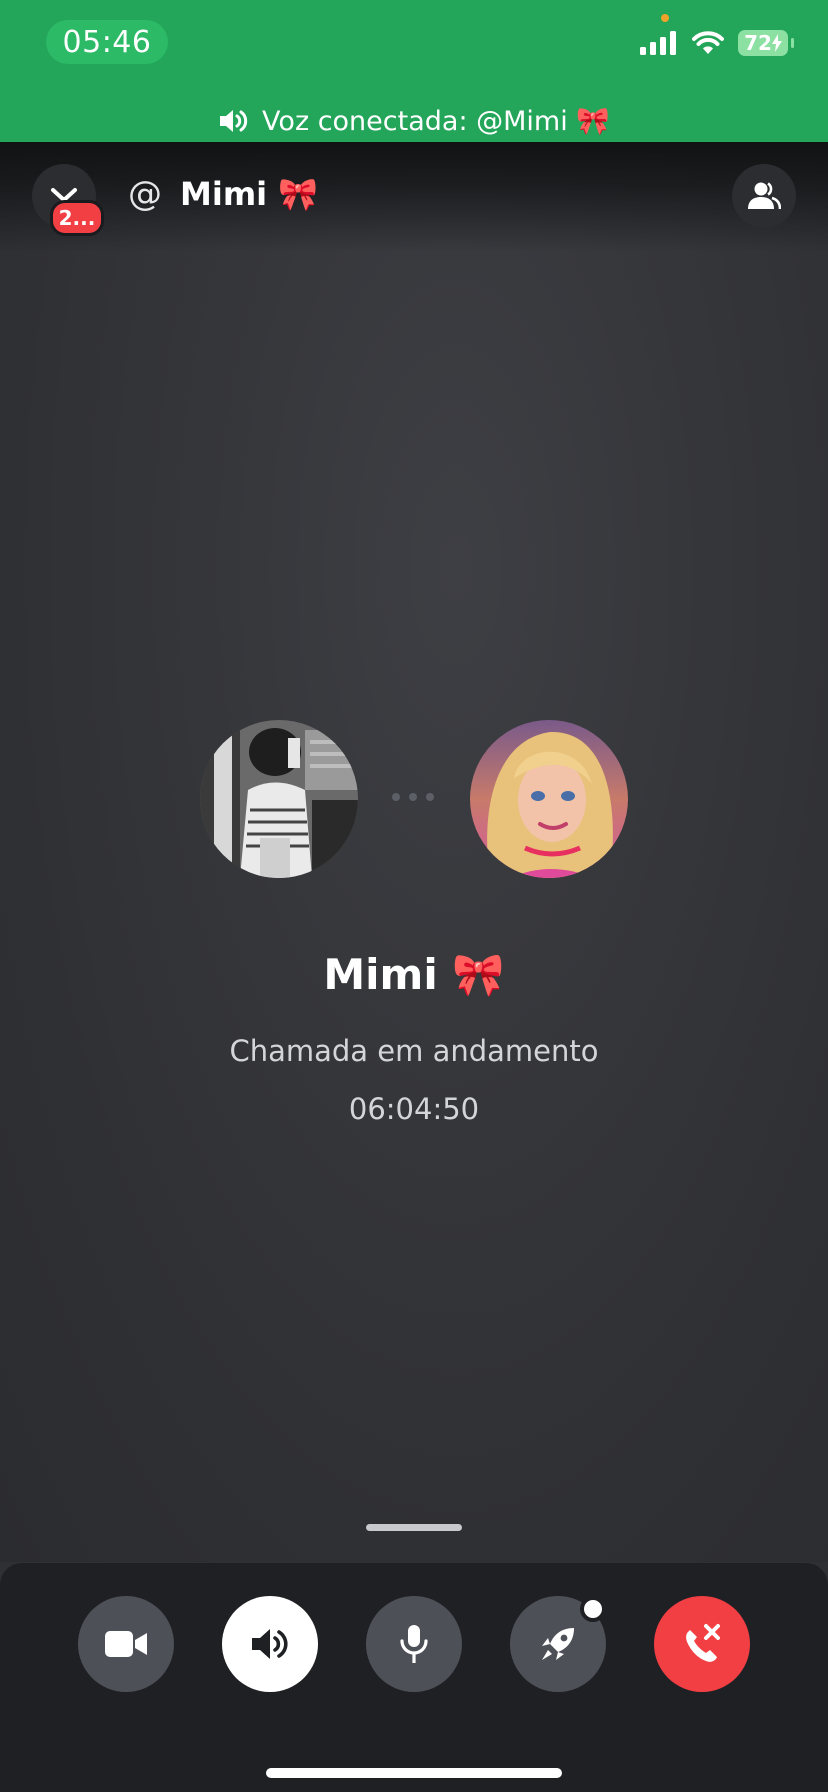 The width and height of the screenshot is (828, 1792). I want to click on battery-indicator: 72, so click(766, 43).